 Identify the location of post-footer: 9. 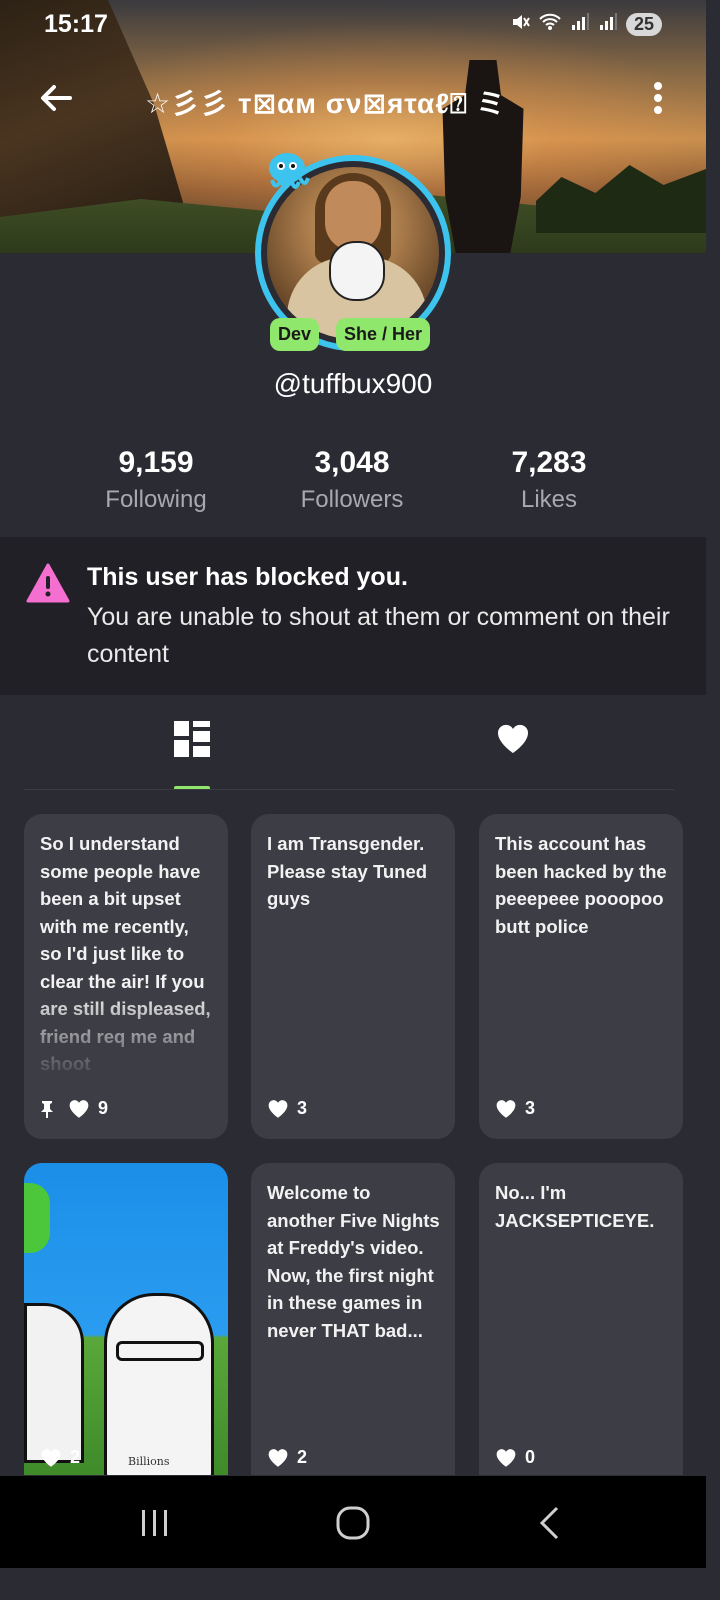
(74, 1108).